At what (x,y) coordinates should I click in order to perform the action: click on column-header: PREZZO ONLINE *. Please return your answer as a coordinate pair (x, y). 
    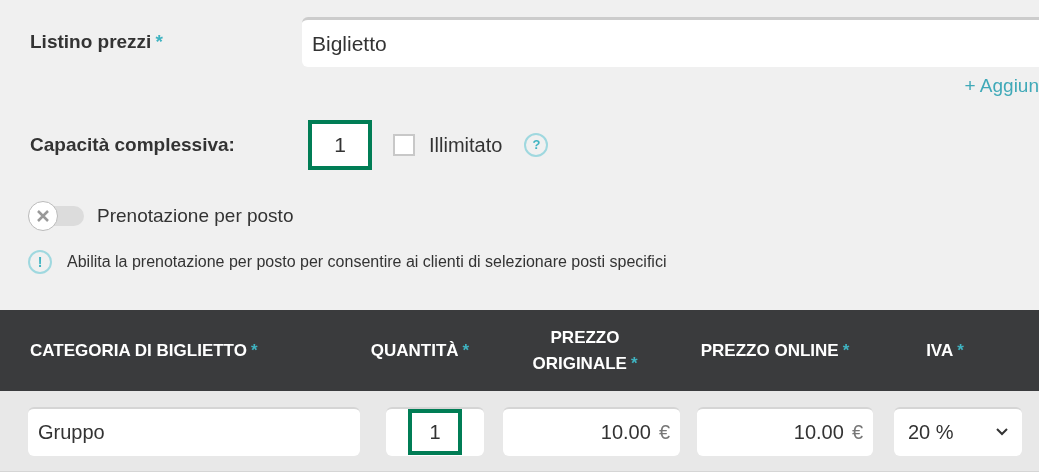
    Looking at the image, I should click on (775, 350).